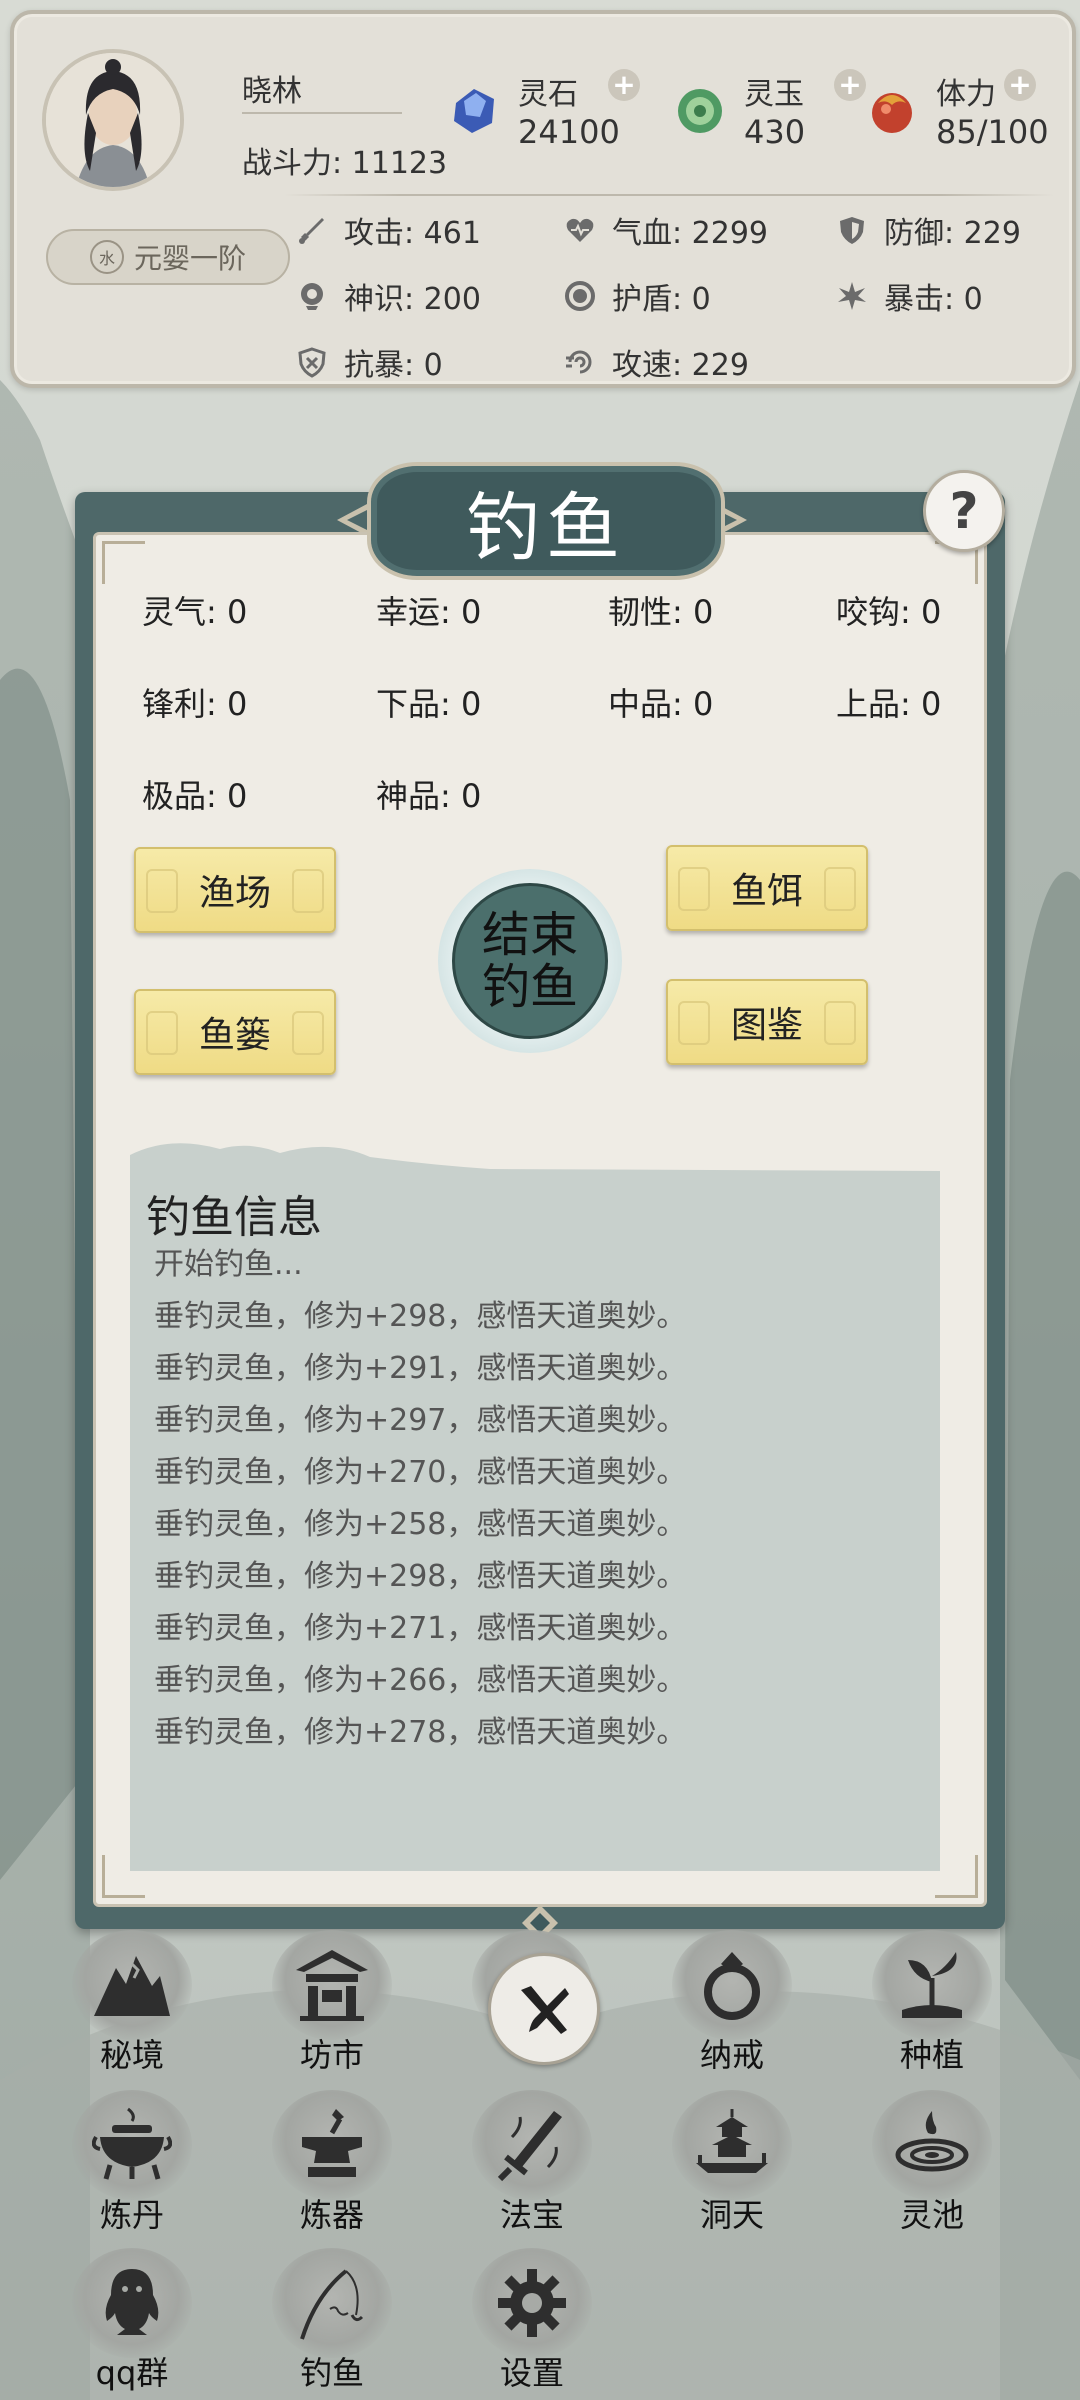  I want to click on menu-secret-realm: 秘境, so click(132, 2005).